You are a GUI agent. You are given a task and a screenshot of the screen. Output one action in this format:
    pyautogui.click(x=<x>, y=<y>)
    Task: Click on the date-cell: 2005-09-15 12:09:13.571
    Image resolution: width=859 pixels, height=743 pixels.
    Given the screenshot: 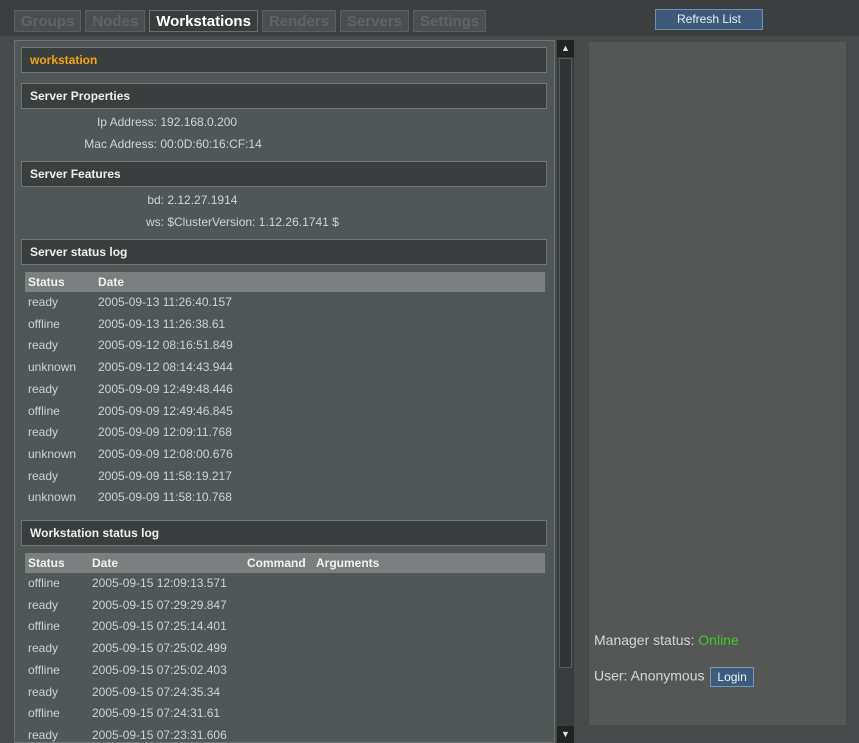 What is the action you would take?
    pyautogui.click(x=159, y=583)
    